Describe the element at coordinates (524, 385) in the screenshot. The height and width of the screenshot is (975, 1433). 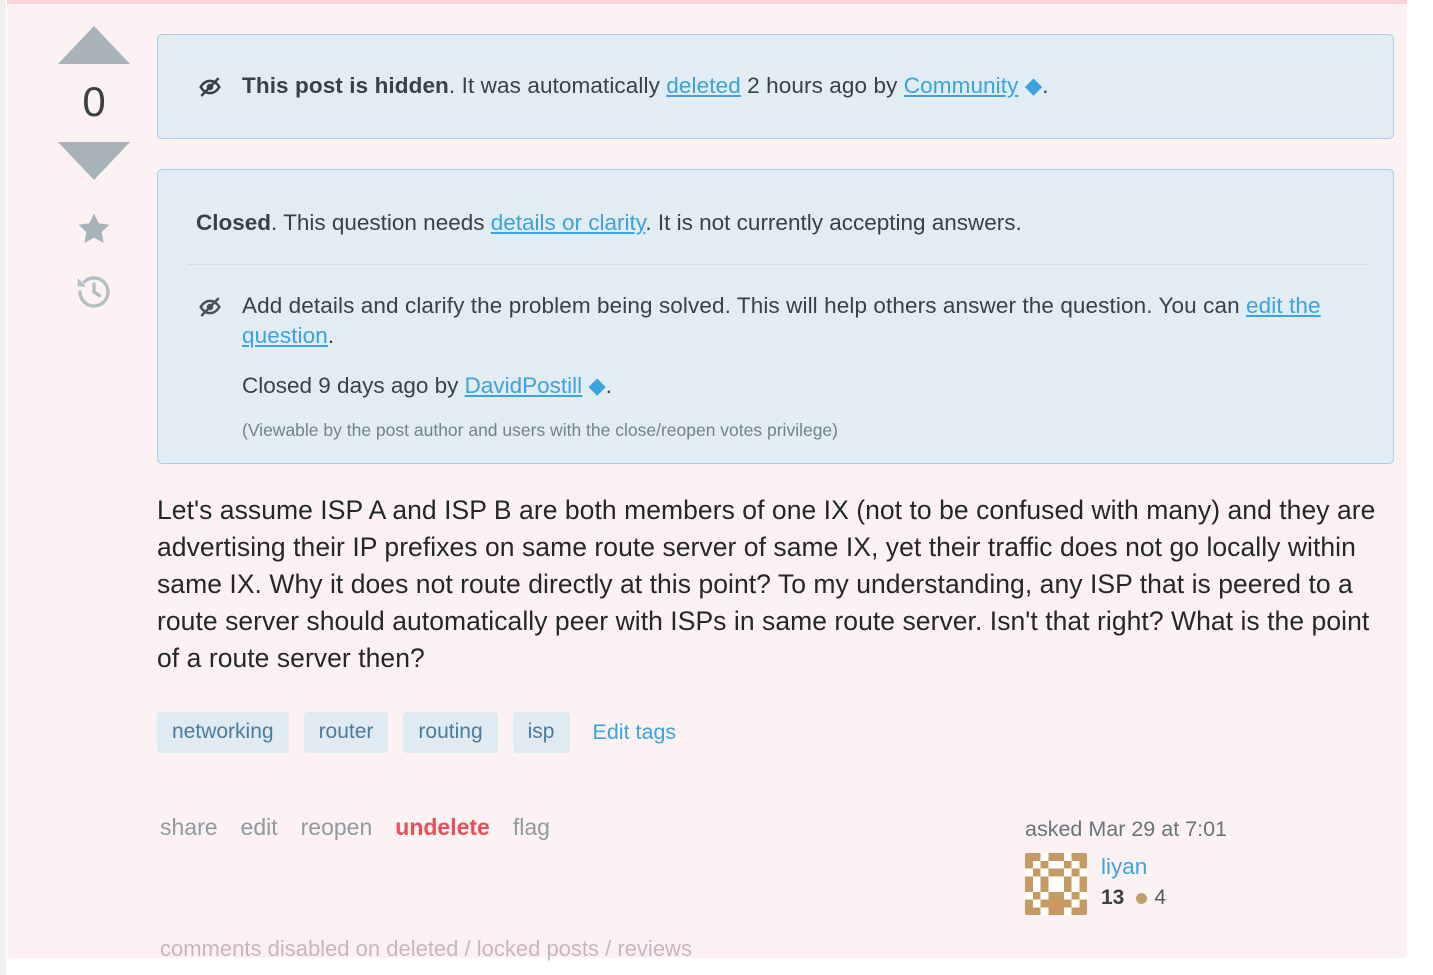
I see `closer-user-link: DavidPostill` at that location.